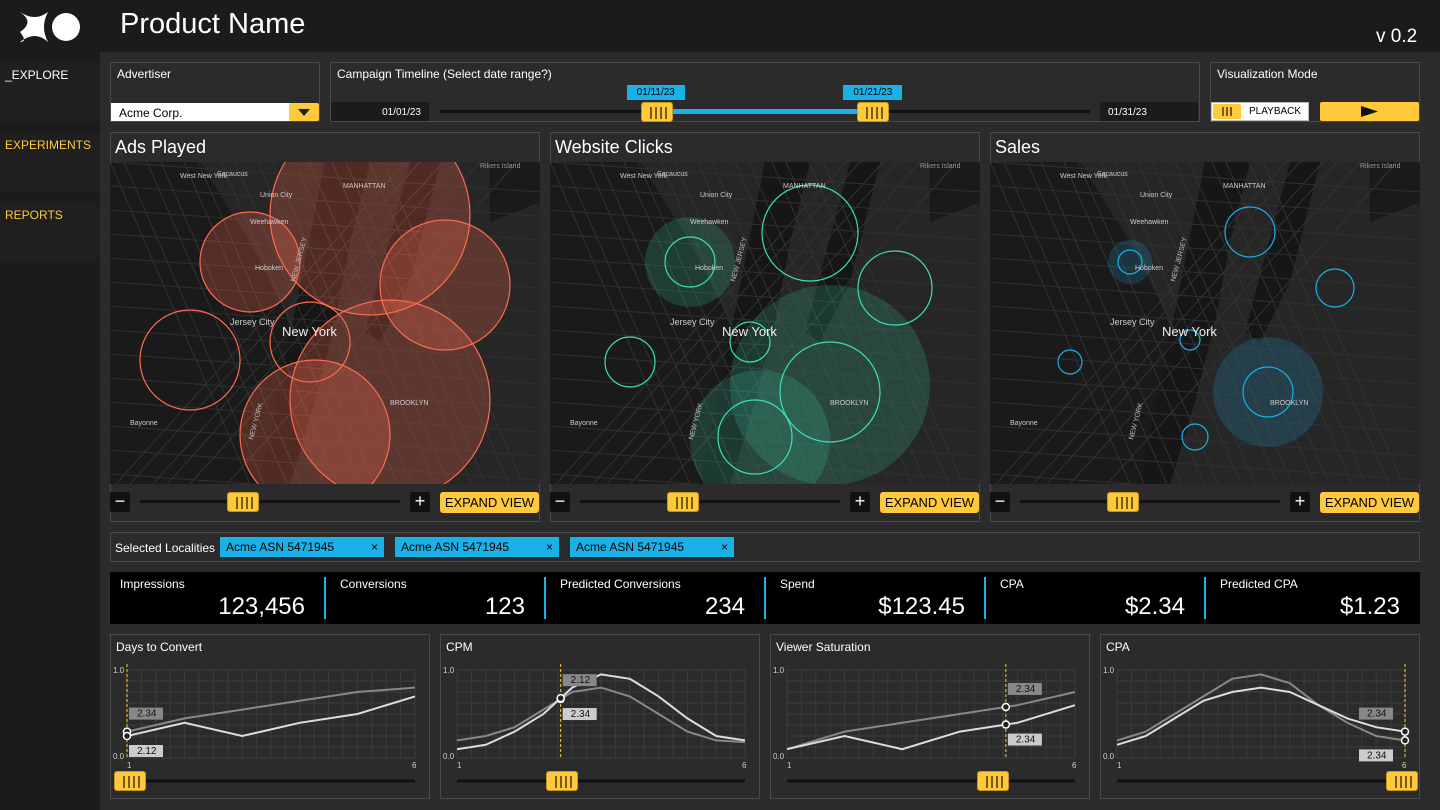 The width and height of the screenshot is (1440, 810). Describe the element at coordinates (1118, 647) in the screenshot. I see `chart-title: CPA` at that location.